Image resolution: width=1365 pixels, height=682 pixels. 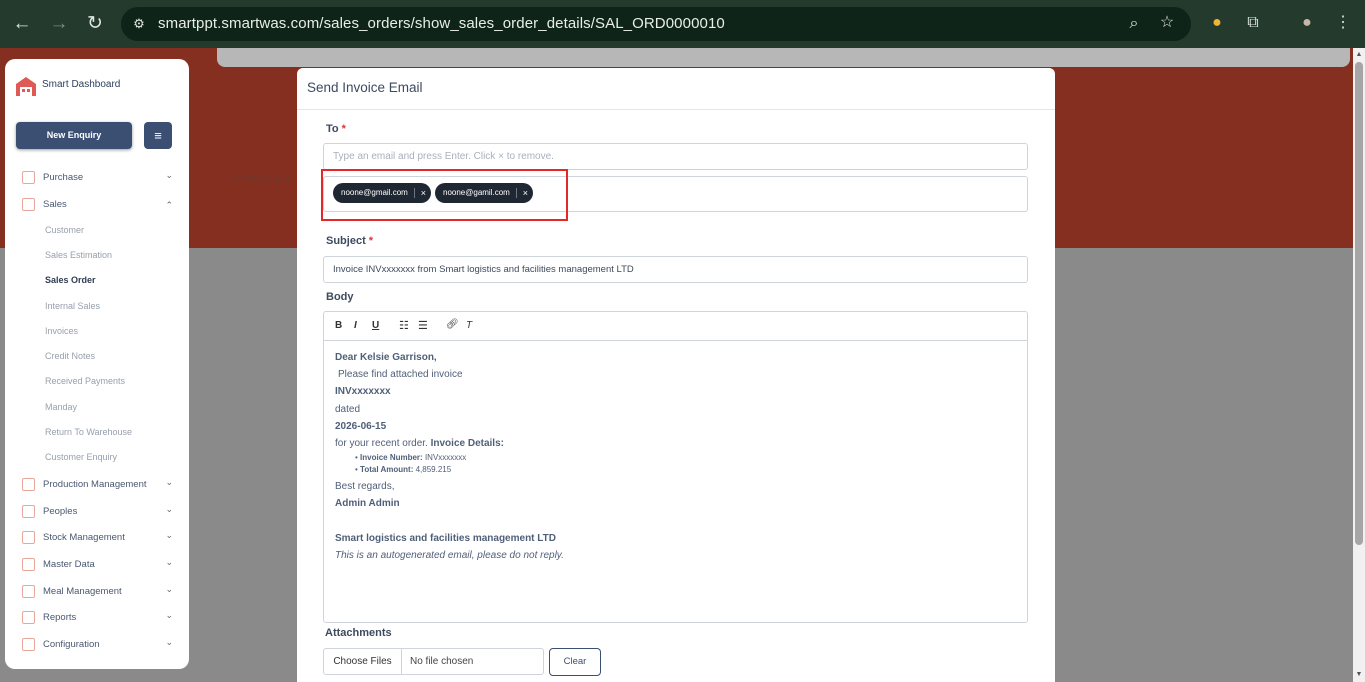 What do you see at coordinates (375, 325) in the screenshot?
I see `underline-icon: U` at bounding box center [375, 325].